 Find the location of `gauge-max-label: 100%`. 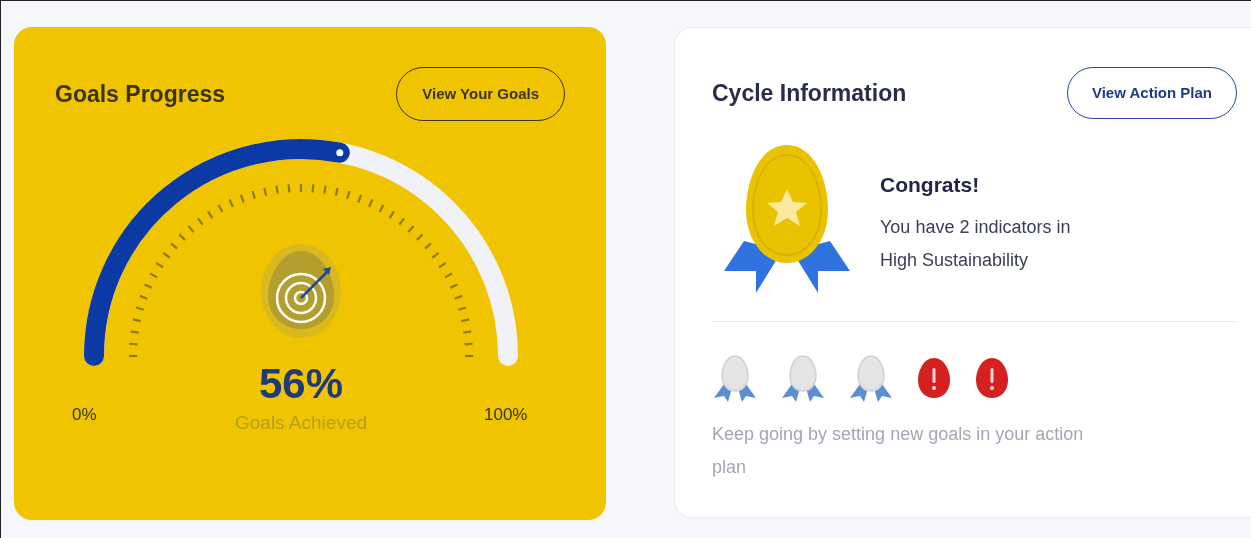

gauge-max-label: 100% is located at coordinates (506, 414).